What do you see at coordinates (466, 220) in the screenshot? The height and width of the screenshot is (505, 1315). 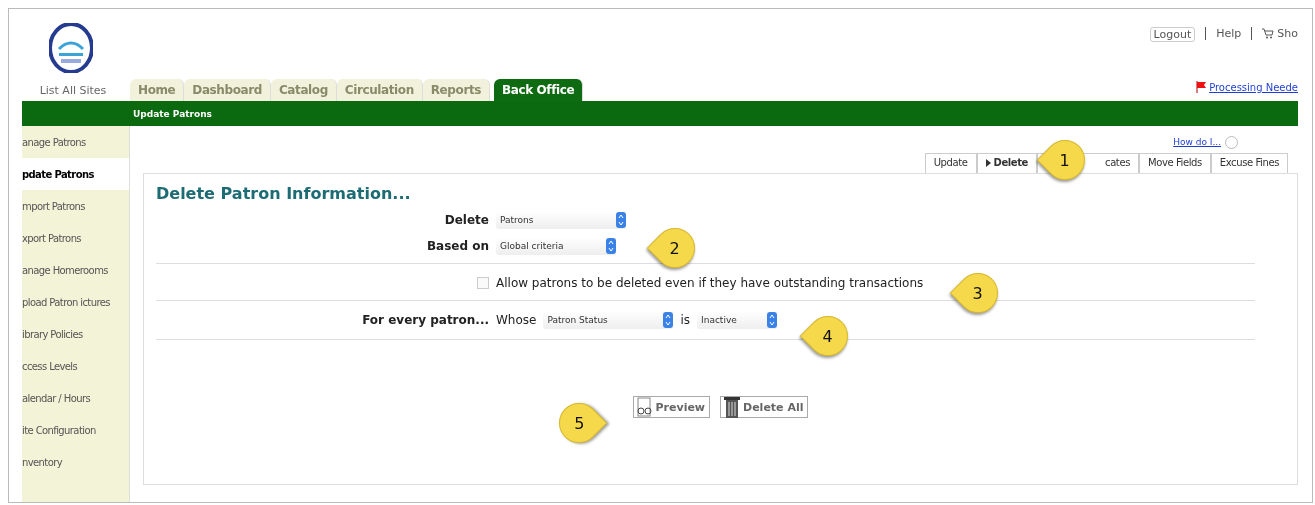 I see `field-label: Delete` at bounding box center [466, 220].